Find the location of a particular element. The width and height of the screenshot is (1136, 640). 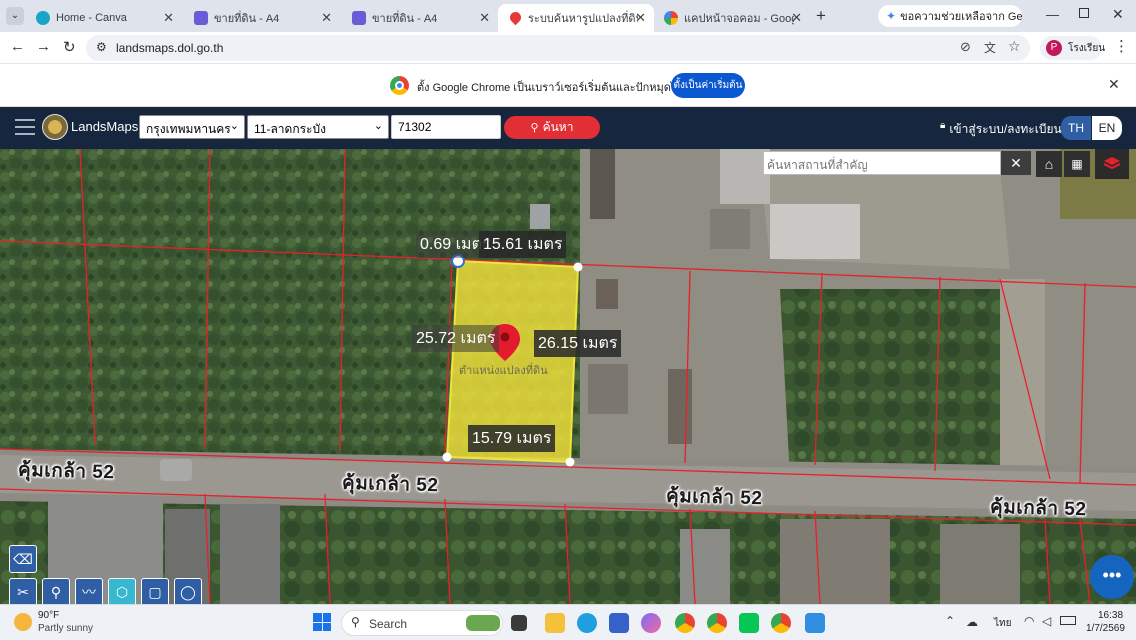

task-view-icon is located at coordinates (519, 623).